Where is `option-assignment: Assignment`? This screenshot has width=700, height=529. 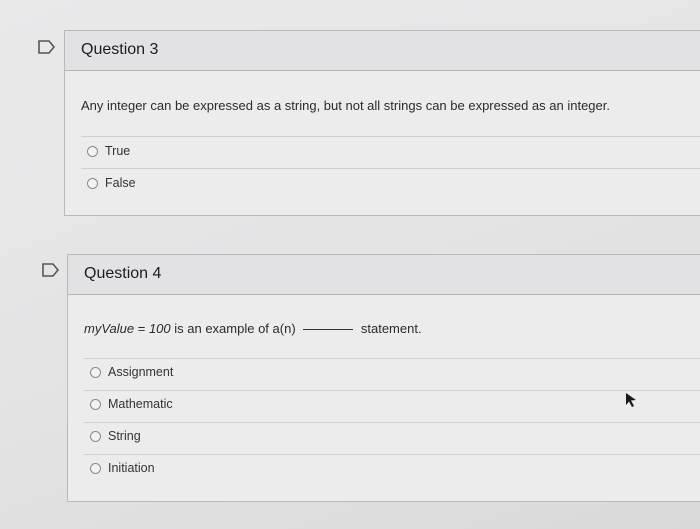
option-assignment: Assignment is located at coordinates (131, 372).